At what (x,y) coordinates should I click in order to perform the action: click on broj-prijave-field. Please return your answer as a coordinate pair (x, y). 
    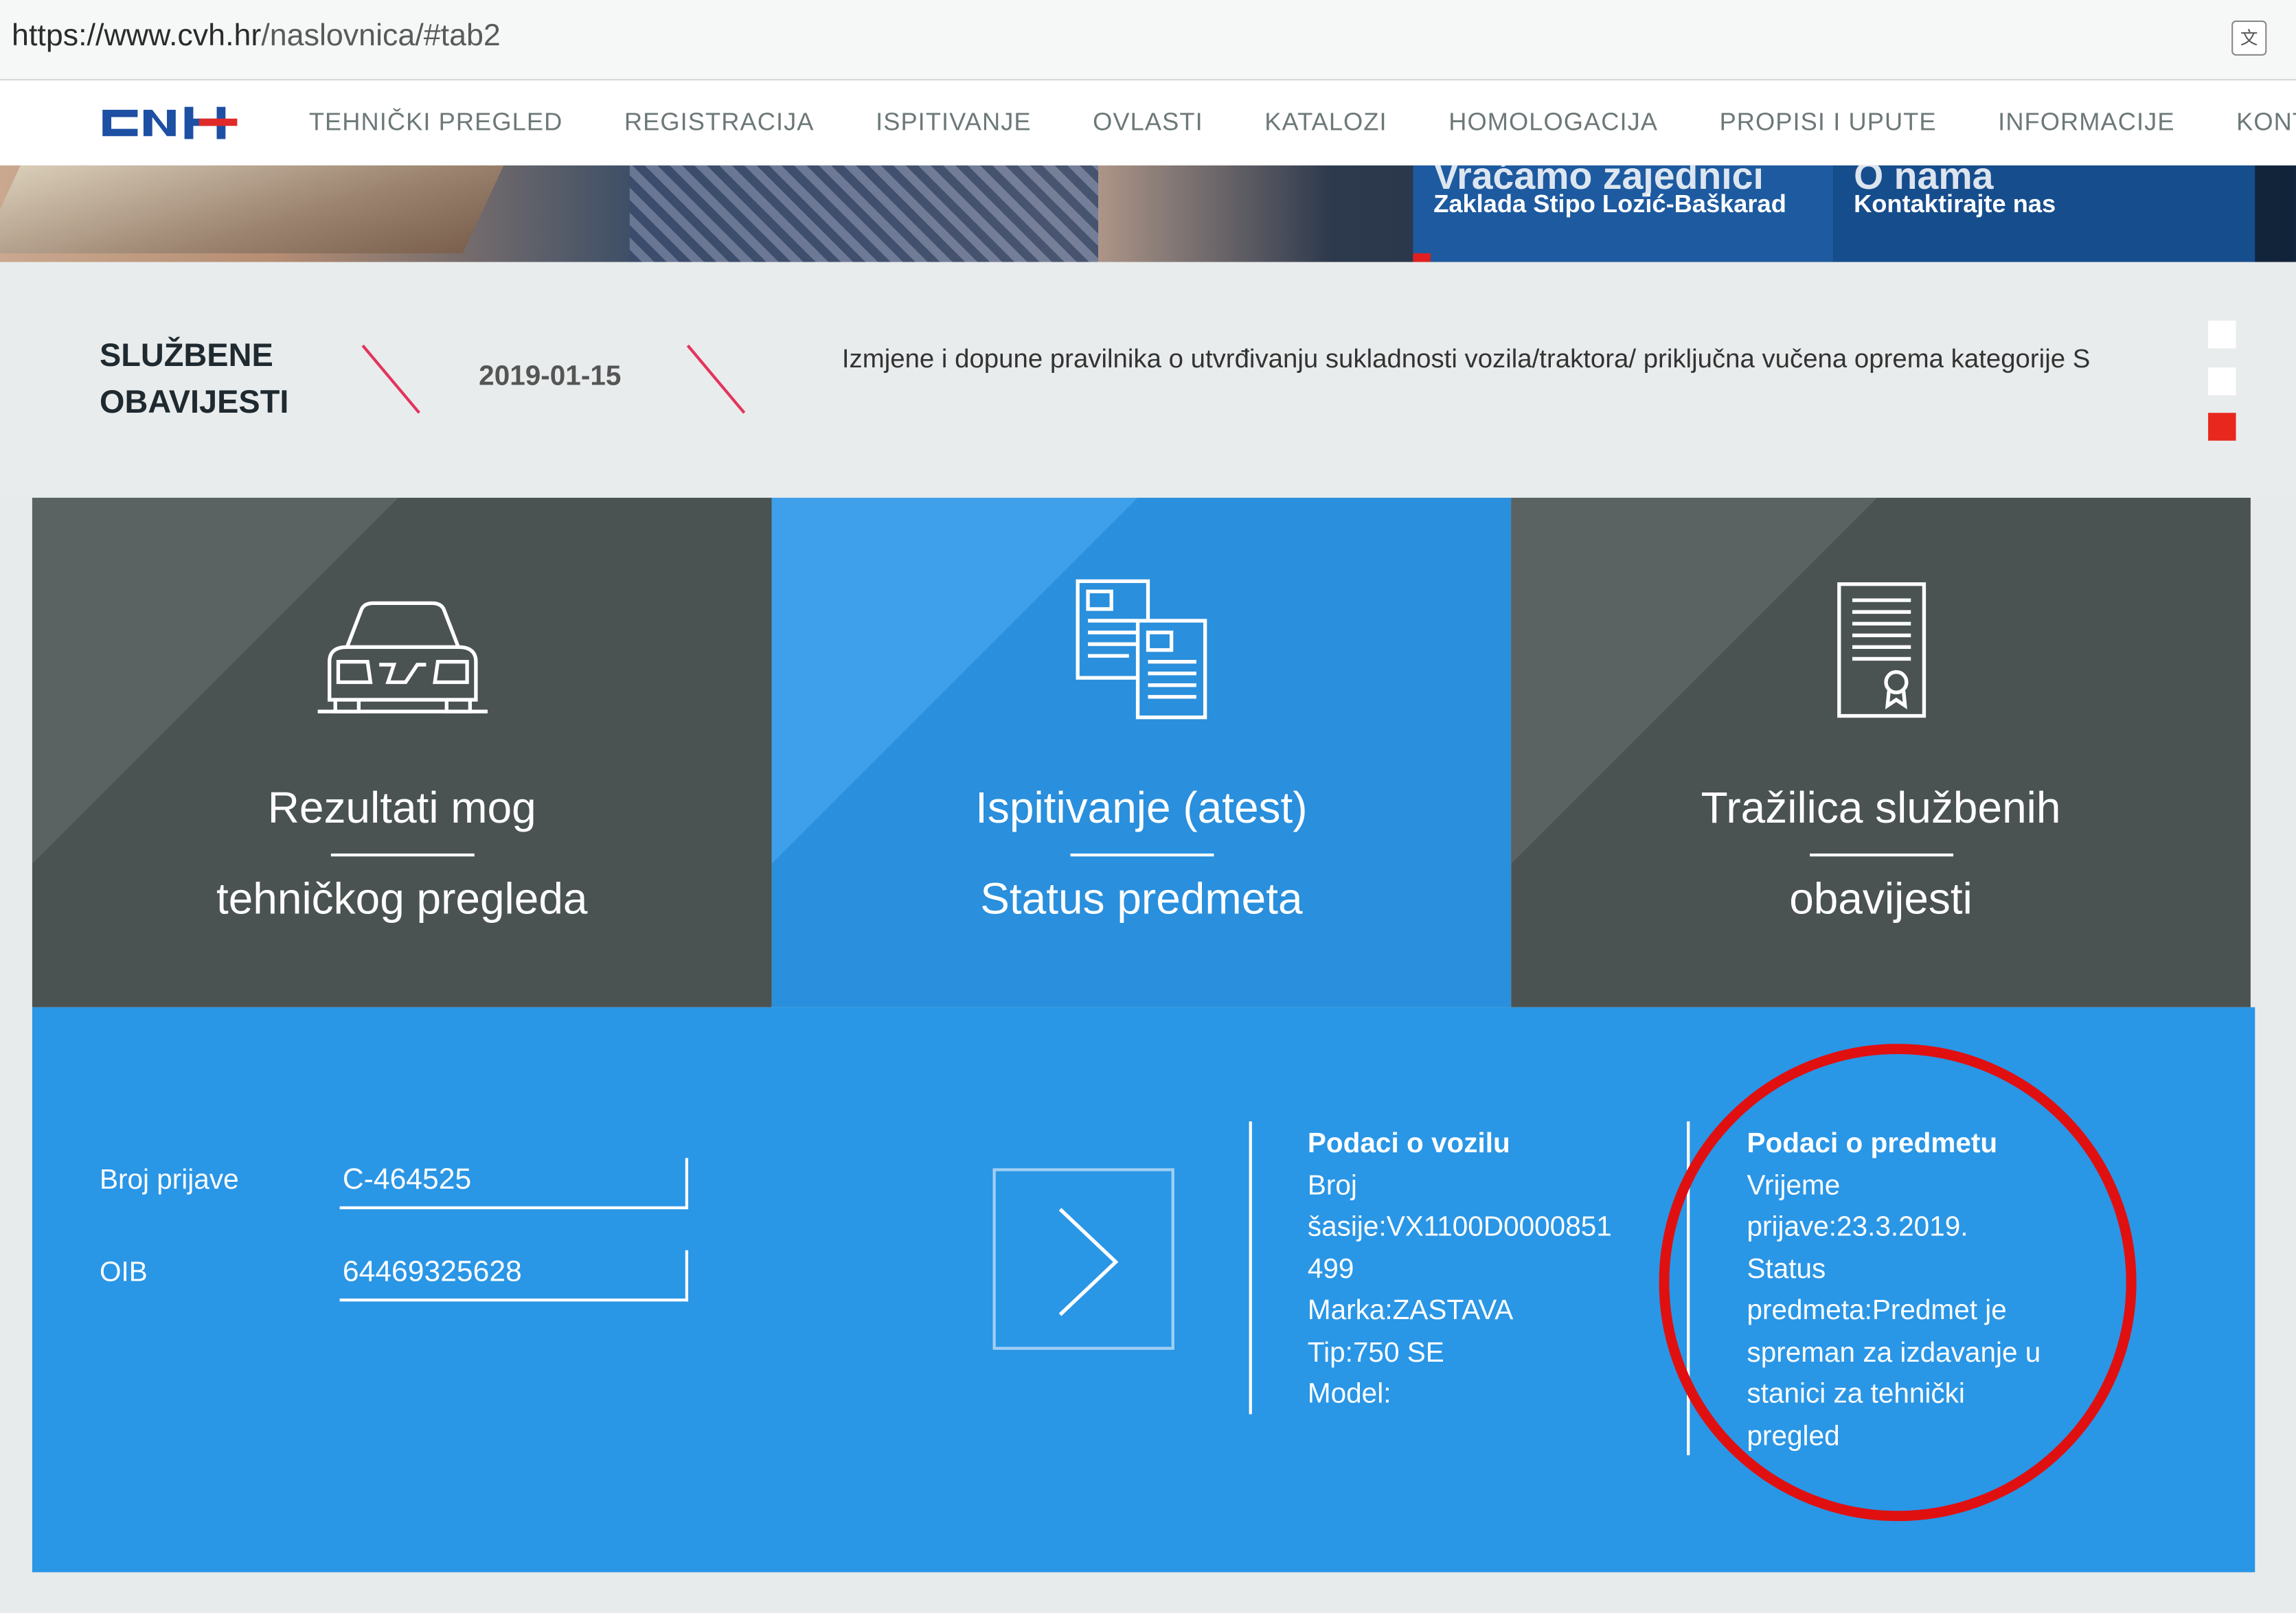
    Looking at the image, I should click on (514, 1184).